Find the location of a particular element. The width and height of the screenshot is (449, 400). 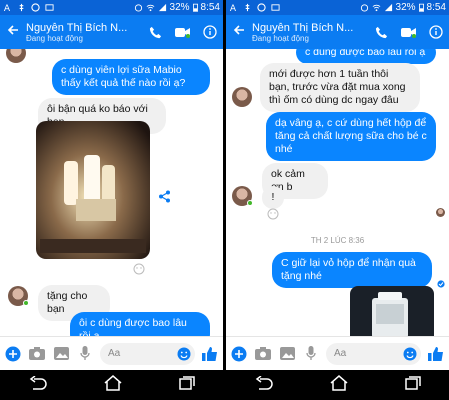

message-bubble: ! is located at coordinates (273, 197).